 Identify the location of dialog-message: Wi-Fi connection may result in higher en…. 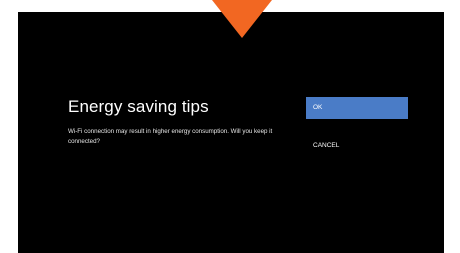
(170, 136).